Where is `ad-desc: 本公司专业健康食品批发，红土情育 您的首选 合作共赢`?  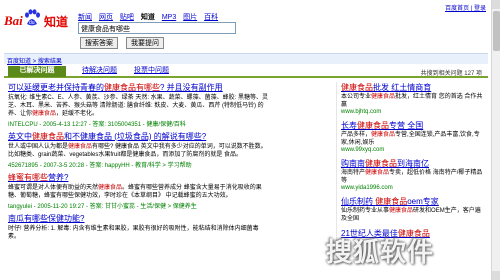 ad-desc: 本公司专业健康食品批发，红土情育 您的首选 合作共赢 is located at coordinates (412, 101).